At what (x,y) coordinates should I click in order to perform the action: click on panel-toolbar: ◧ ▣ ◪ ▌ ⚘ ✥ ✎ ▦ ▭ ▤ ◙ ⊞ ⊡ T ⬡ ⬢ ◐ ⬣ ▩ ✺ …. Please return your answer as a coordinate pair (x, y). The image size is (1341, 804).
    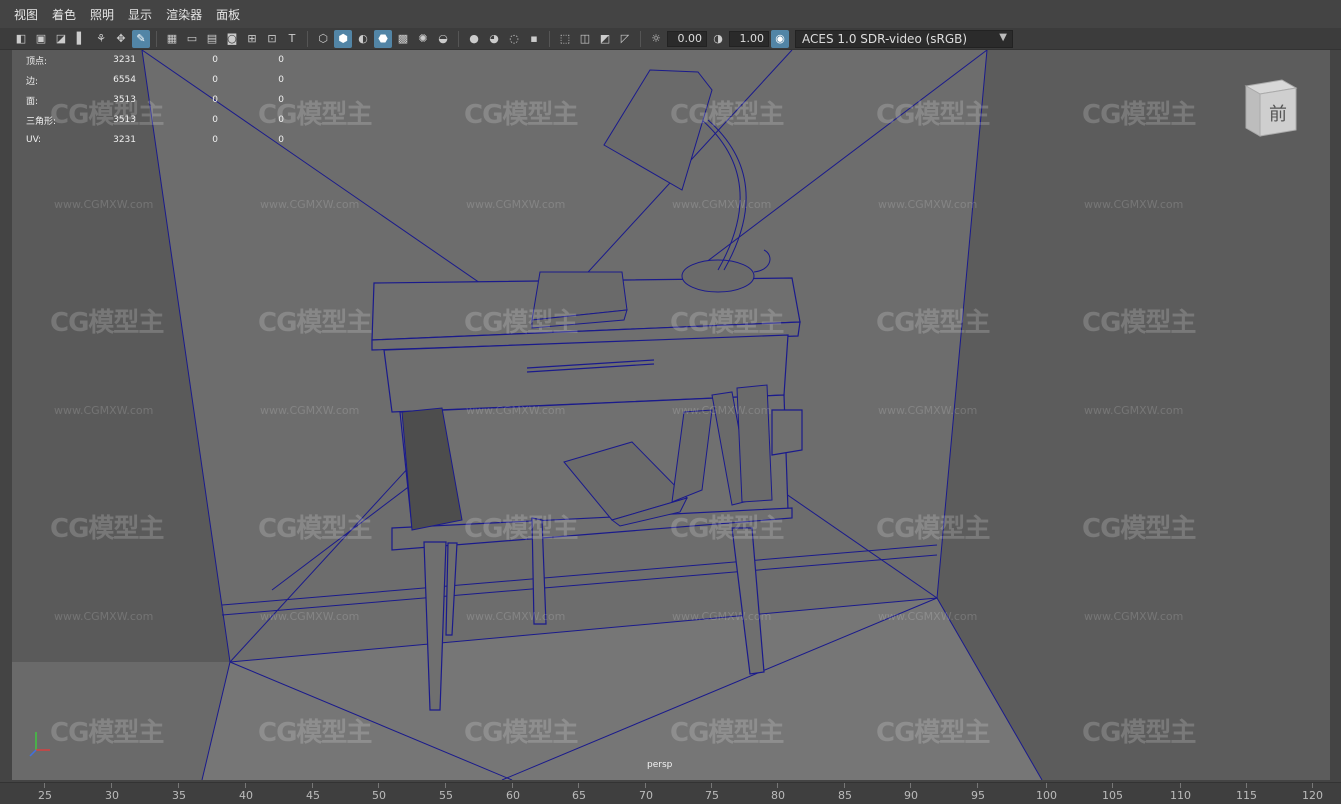
    Looking at the image, I should click on (670, 39).